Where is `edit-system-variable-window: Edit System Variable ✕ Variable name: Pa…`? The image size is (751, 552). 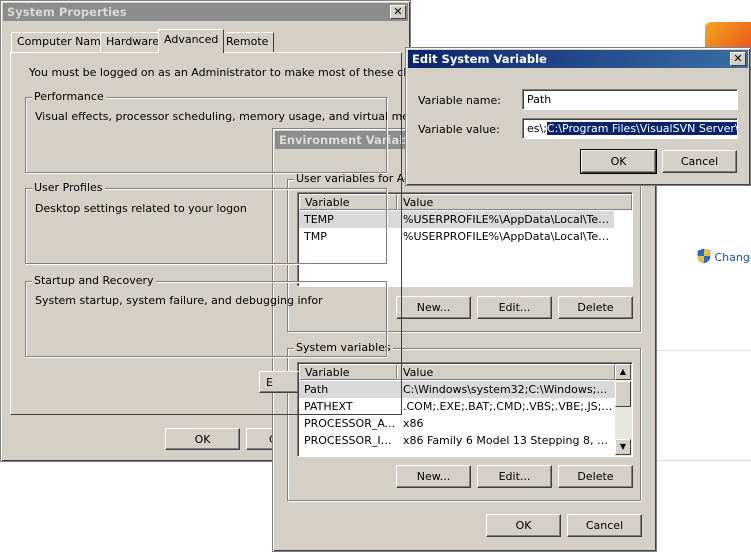
edit-system-variable-window: Edit System Variable ✕ Variable name: Pa… is located at coordinates (578, 116).